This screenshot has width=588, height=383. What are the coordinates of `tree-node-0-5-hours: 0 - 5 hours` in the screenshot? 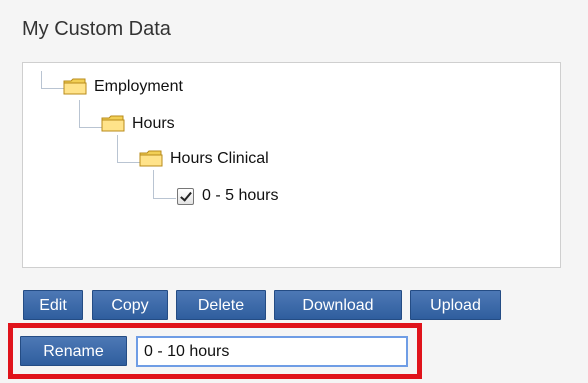 It's located at (227, 196).